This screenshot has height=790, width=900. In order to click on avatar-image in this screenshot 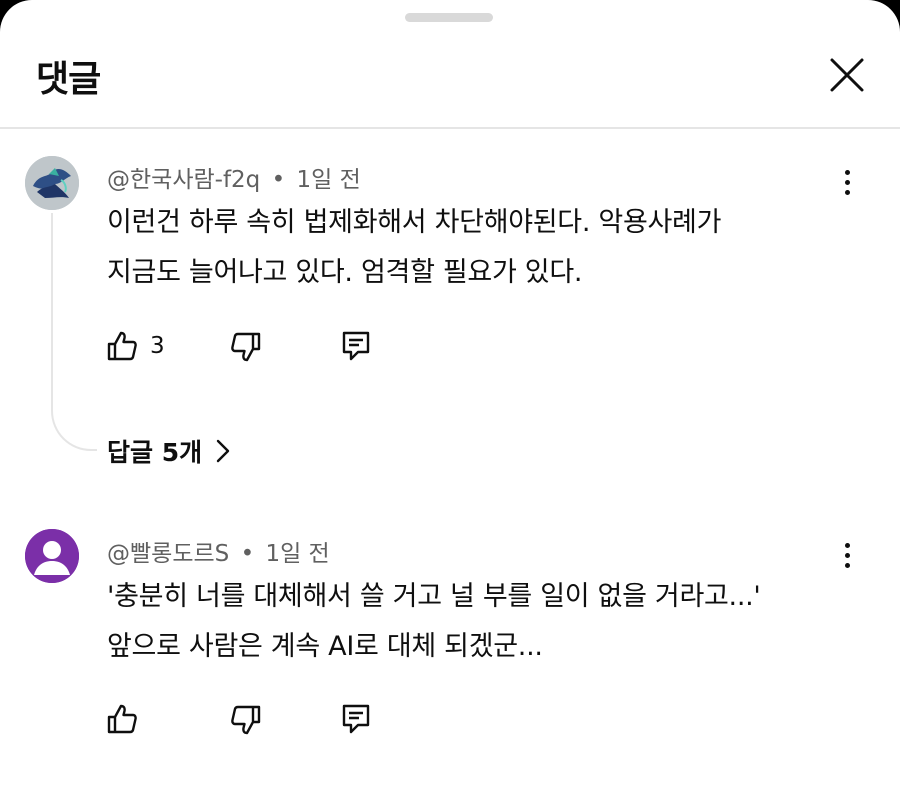, I will do `click(52, 183)`.